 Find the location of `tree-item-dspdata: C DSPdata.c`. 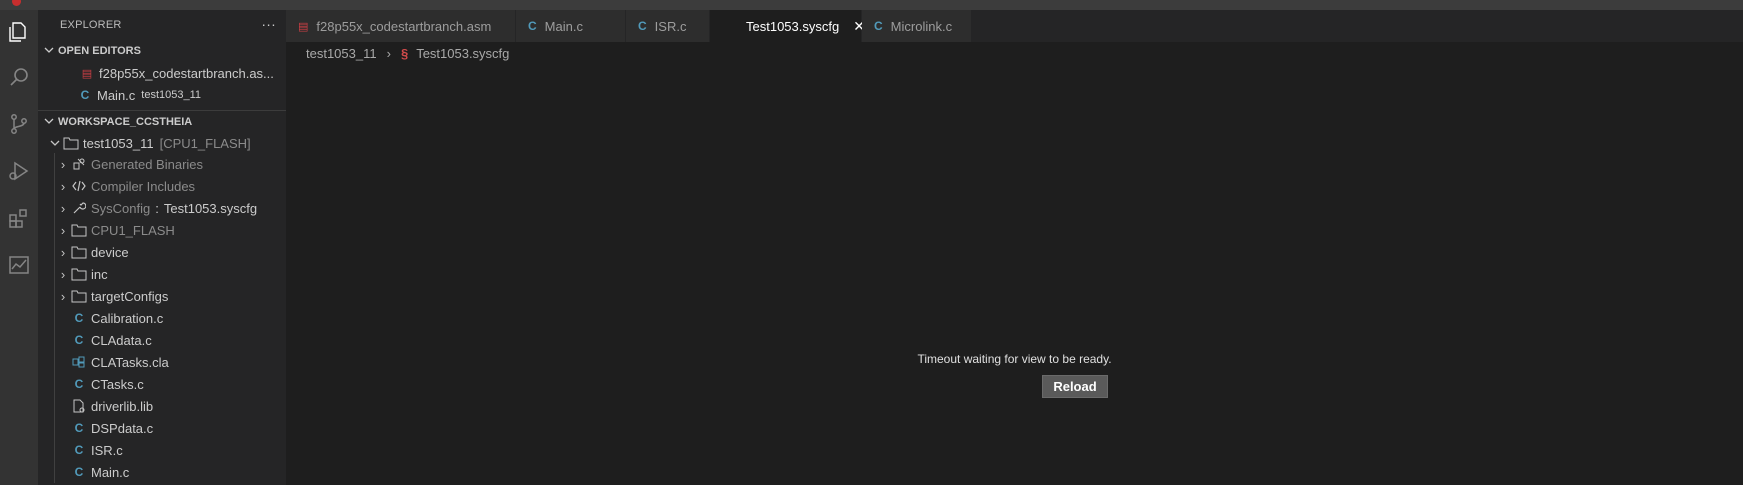

tree-item-dspdata: C DSPdata.c is located at coordinates (162, 428).